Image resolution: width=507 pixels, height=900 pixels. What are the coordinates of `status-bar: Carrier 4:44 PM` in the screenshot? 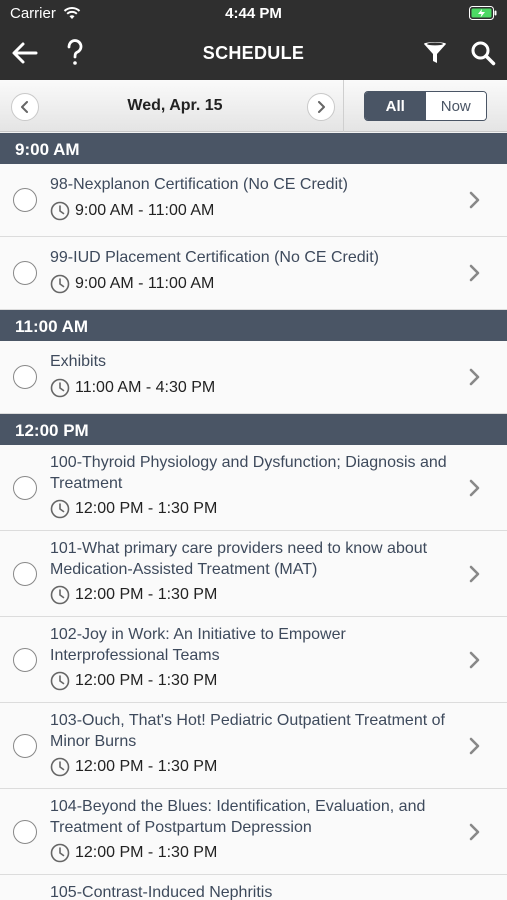 It's located at (253, 13).